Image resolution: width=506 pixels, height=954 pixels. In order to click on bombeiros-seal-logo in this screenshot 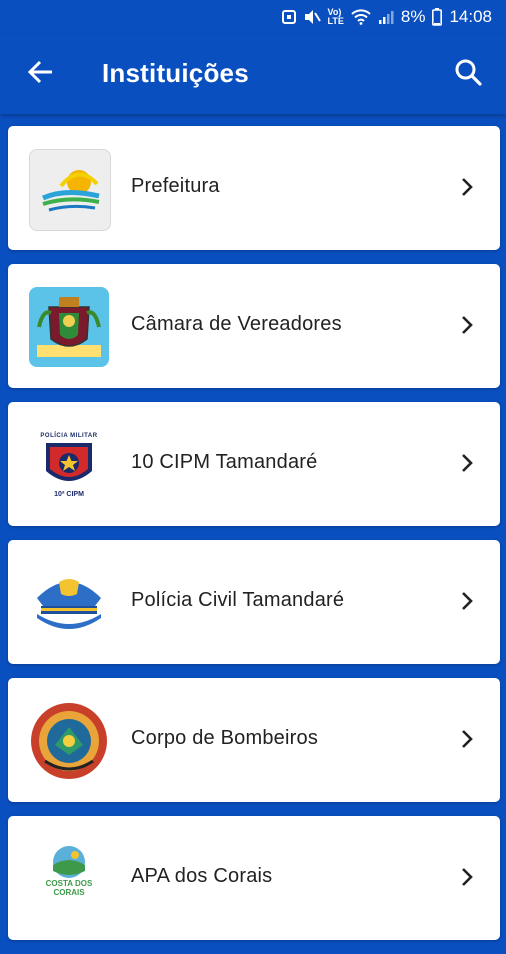, I will do `click(69, 741)`.